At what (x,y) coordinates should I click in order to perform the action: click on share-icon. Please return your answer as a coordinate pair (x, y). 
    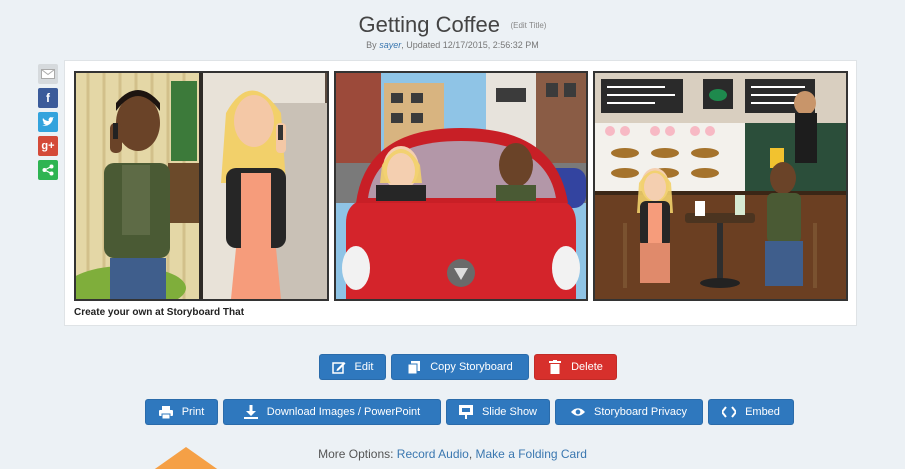
    Looking at the image, I should click on (48, 170).